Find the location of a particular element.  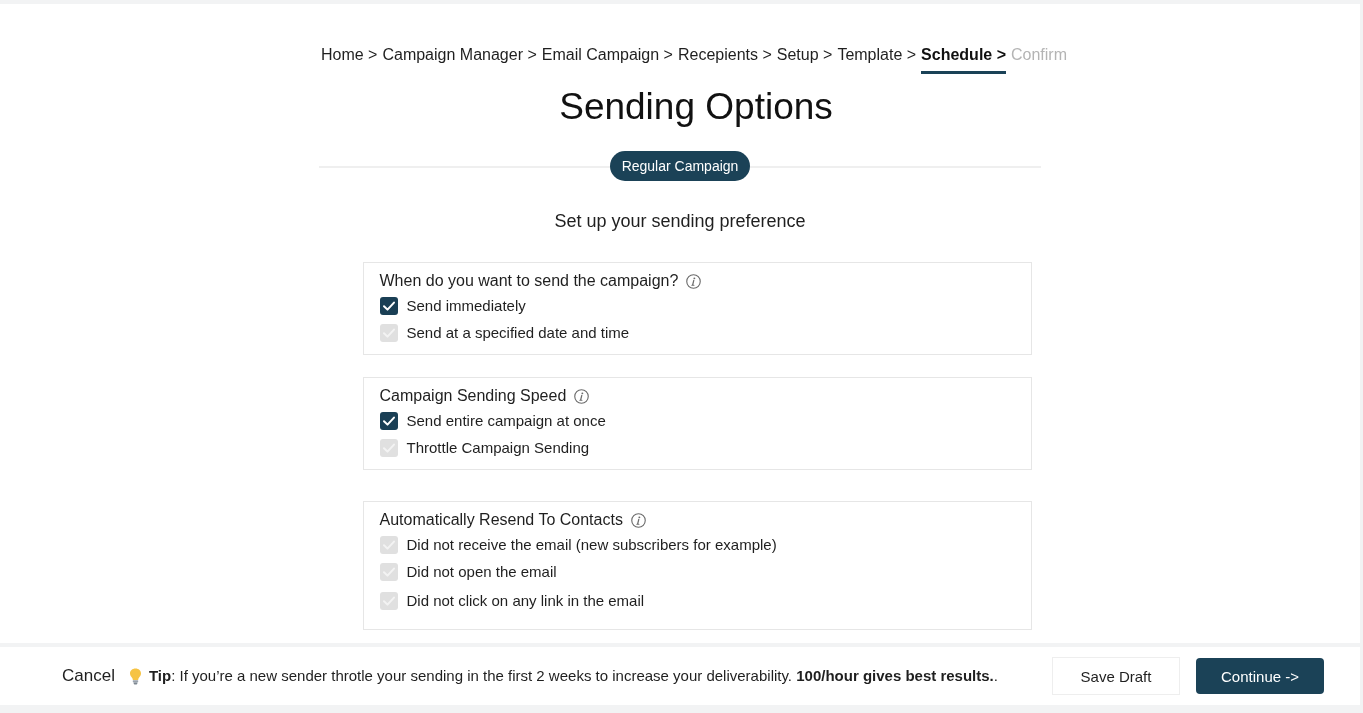

card-title: Campaign Sending Speed is located at coordinates (473, 396).